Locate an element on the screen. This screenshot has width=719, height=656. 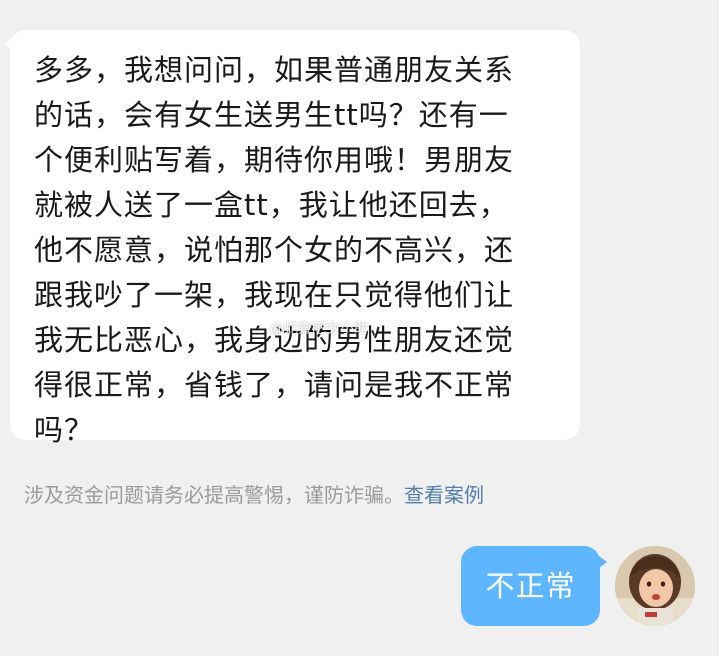
fraud-warning: 涉及资金问题请务必提高警惕，谨防诈骗。查看案例 is located at coordinates (254, 495).